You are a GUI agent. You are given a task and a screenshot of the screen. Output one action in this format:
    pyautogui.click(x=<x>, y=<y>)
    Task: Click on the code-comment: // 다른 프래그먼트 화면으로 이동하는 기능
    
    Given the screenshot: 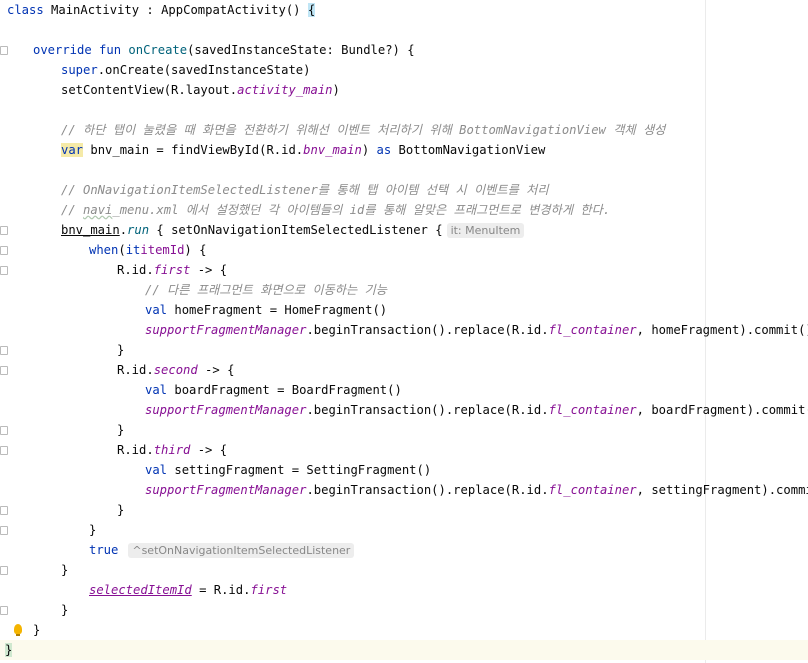 What is the action you would take?
    pyautogui.click(x=266, y=290)
    